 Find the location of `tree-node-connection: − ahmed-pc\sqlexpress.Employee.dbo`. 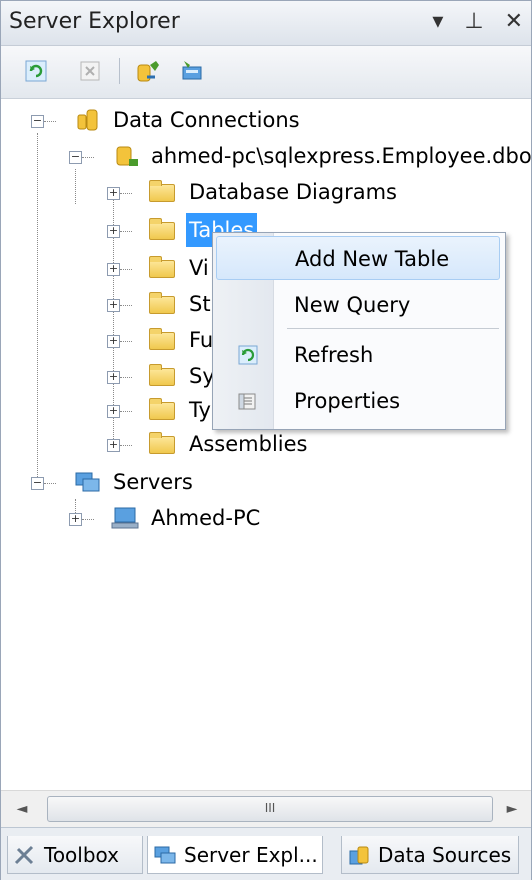

tree-node-connection: − ahmed-pc\sqlexpress.Employee.dbo is located at coordinates (266, 156).